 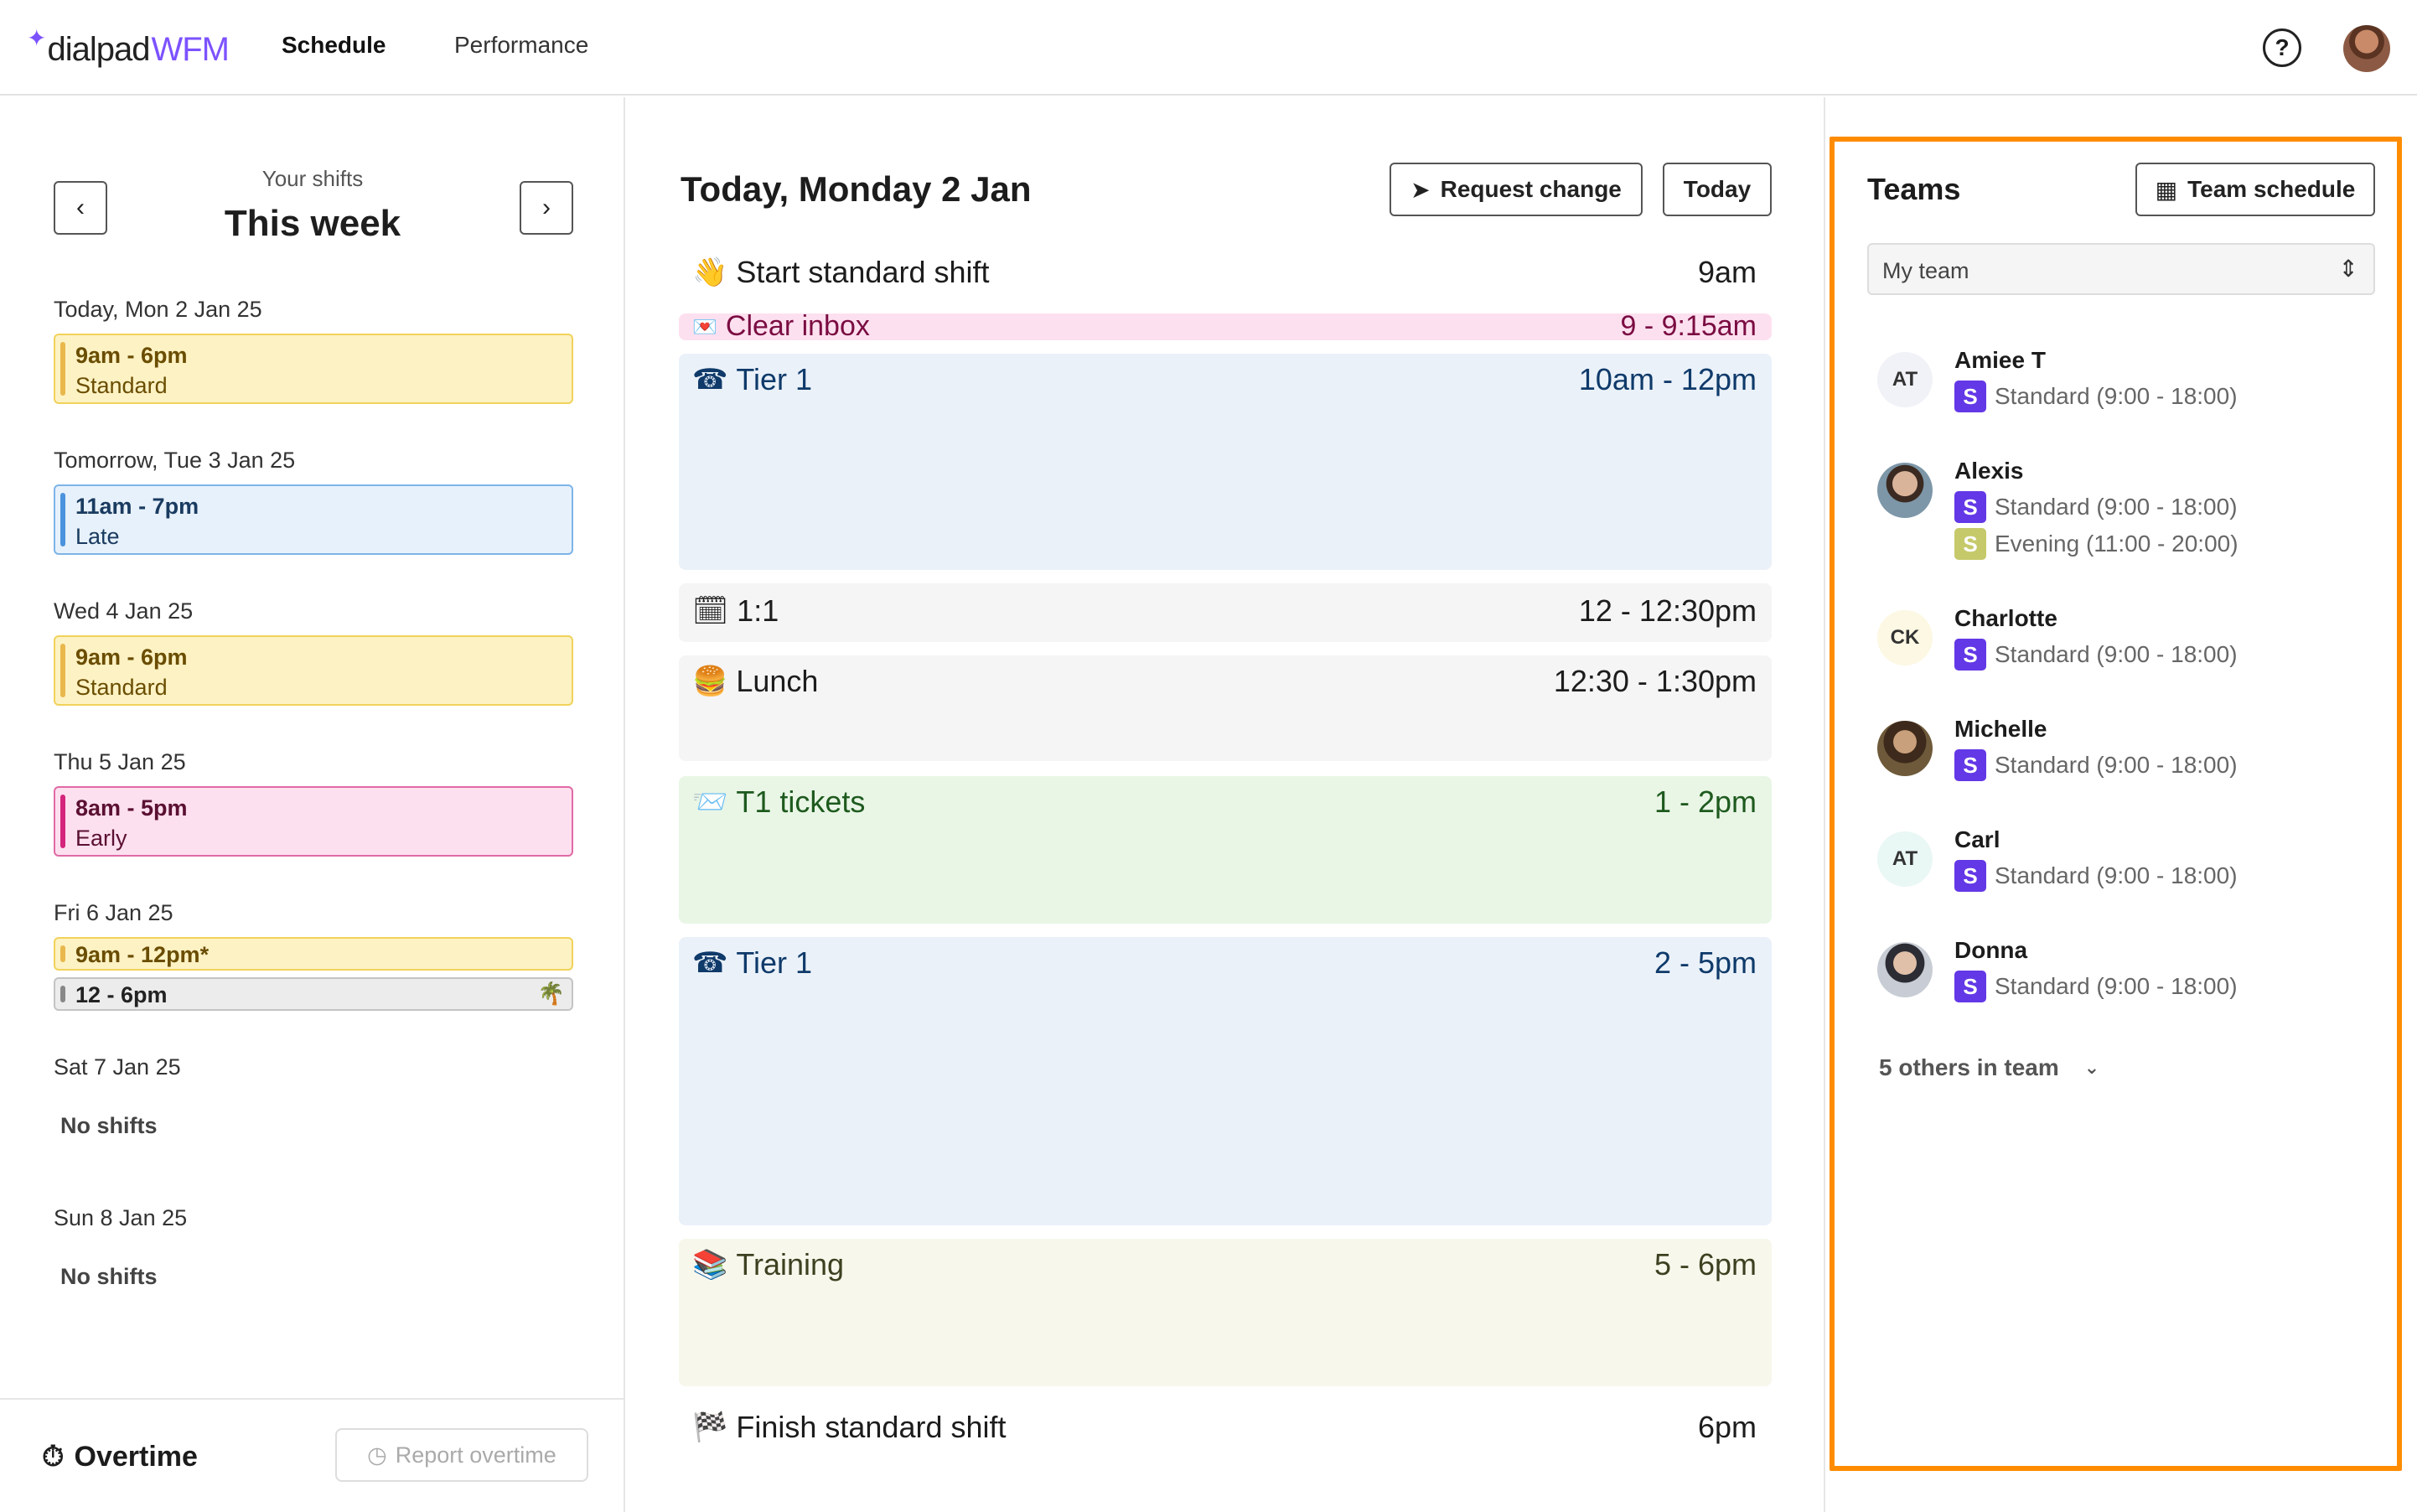 I want to click on day-label: Fri 6 Jan 25, so click(x=113, y=912).